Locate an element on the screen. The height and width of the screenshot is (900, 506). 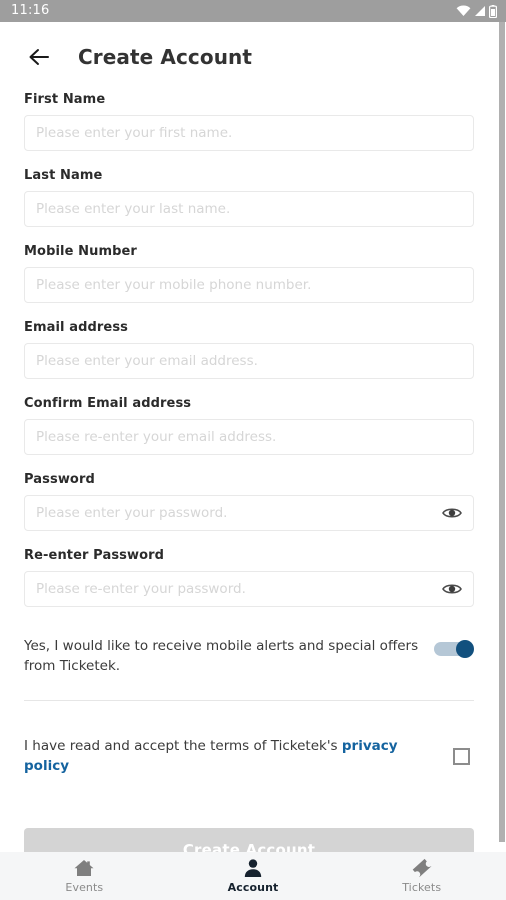
input-wrapper-email-address is located at coordinates (249, 361).